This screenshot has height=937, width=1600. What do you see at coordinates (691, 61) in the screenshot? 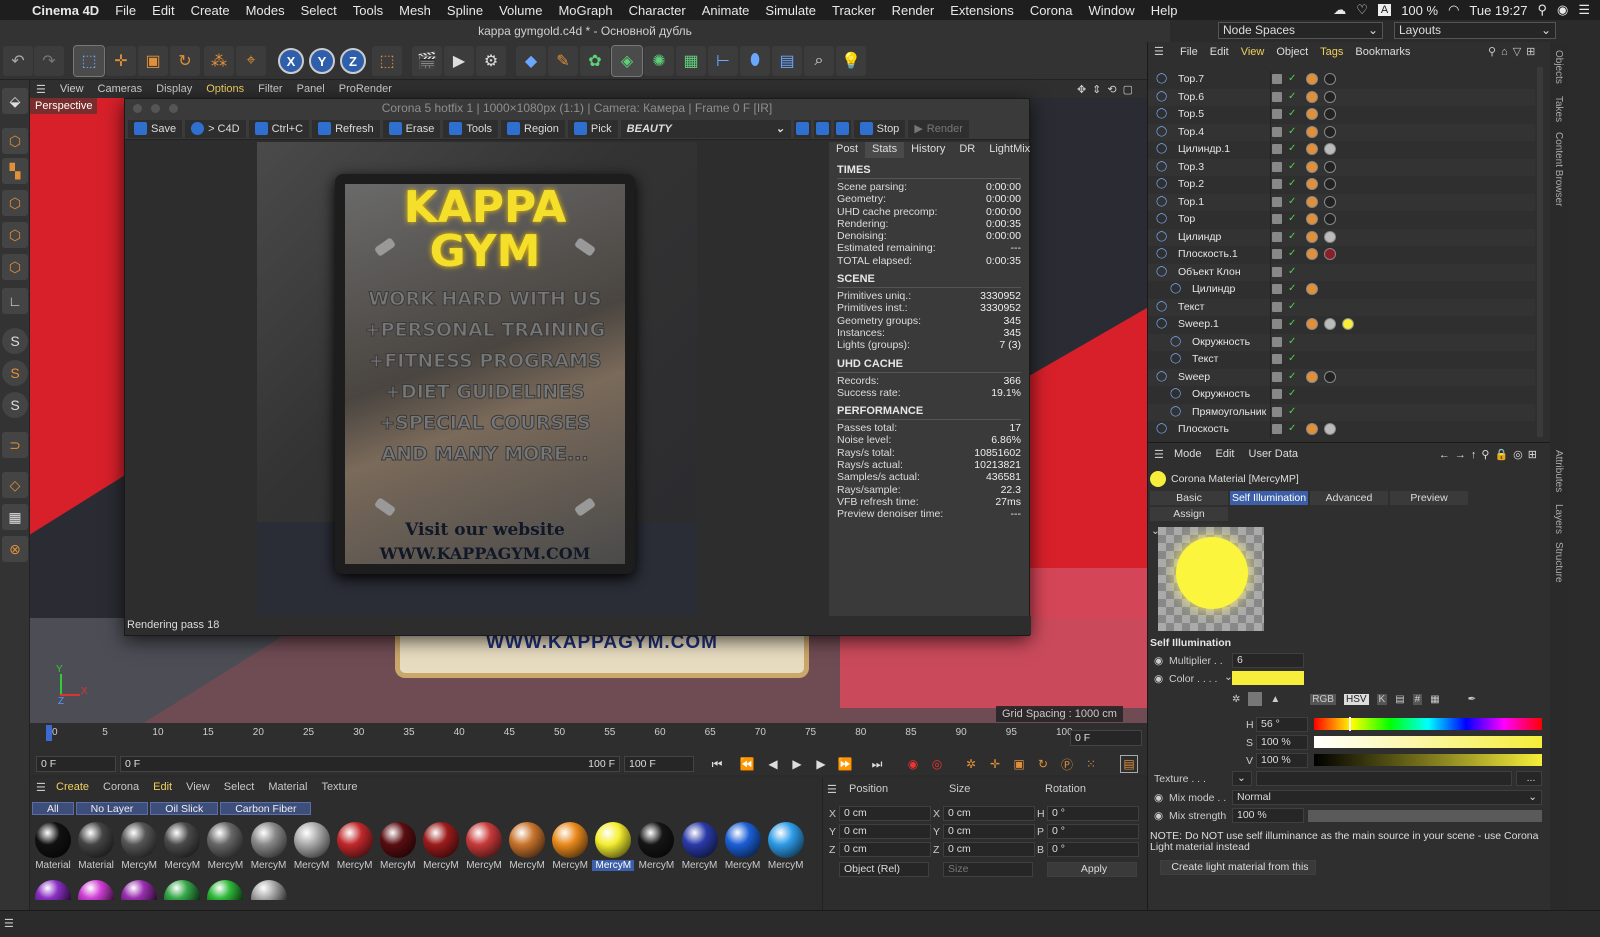
I see `deformer-icon: ▦` at bounding box center [691, 61].